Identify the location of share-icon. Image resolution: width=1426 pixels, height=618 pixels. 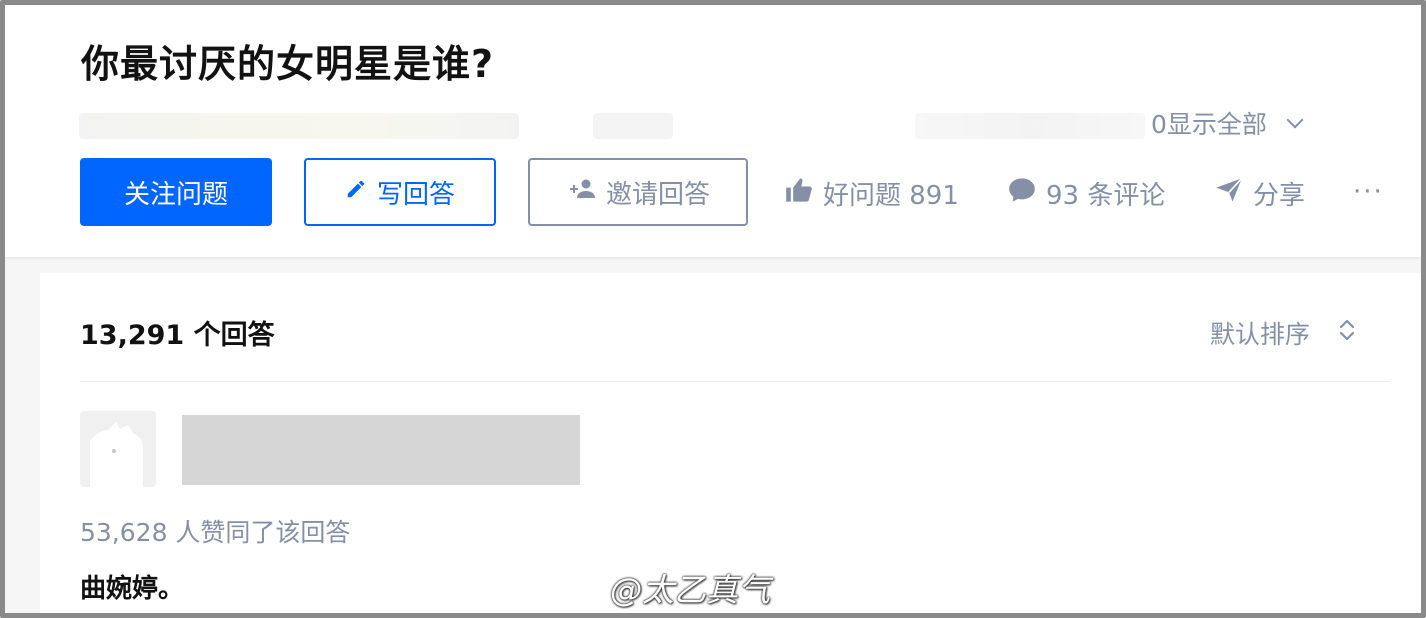
(1234, 193).